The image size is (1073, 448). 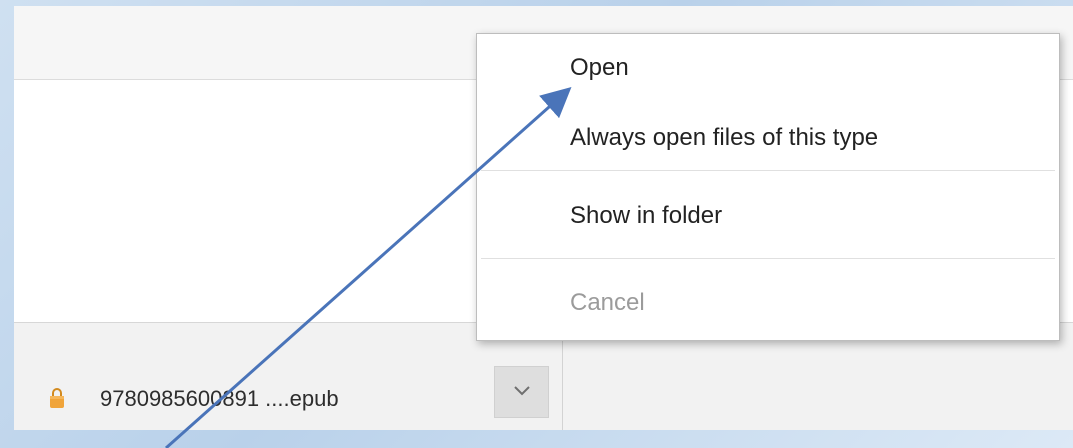 I want to click on menu-item-label: Cancel, so click(x=607, y=302).